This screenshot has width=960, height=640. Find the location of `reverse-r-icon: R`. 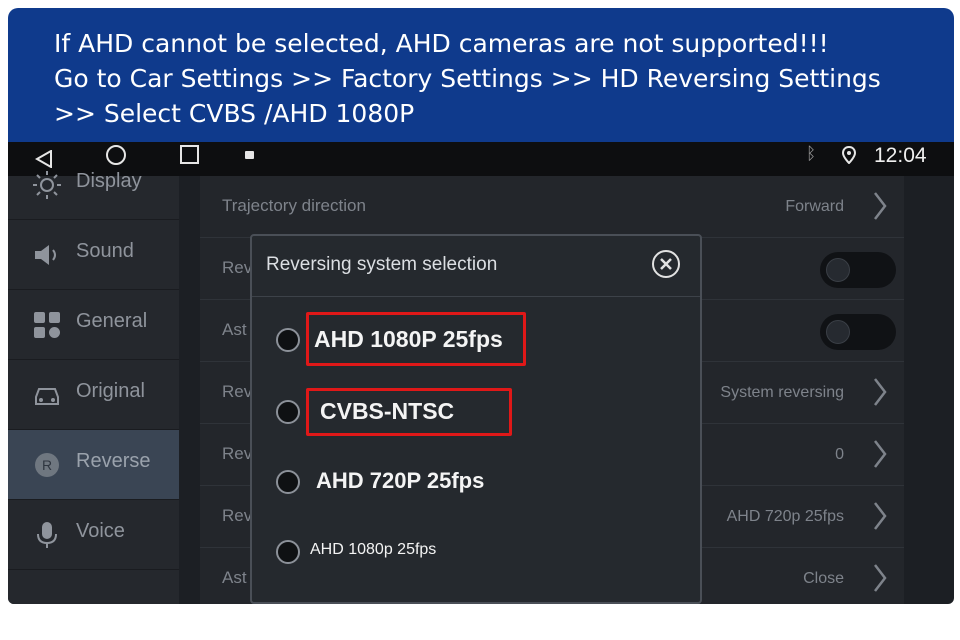

reverse-r-icon: R is located at coordinates (47, 465).